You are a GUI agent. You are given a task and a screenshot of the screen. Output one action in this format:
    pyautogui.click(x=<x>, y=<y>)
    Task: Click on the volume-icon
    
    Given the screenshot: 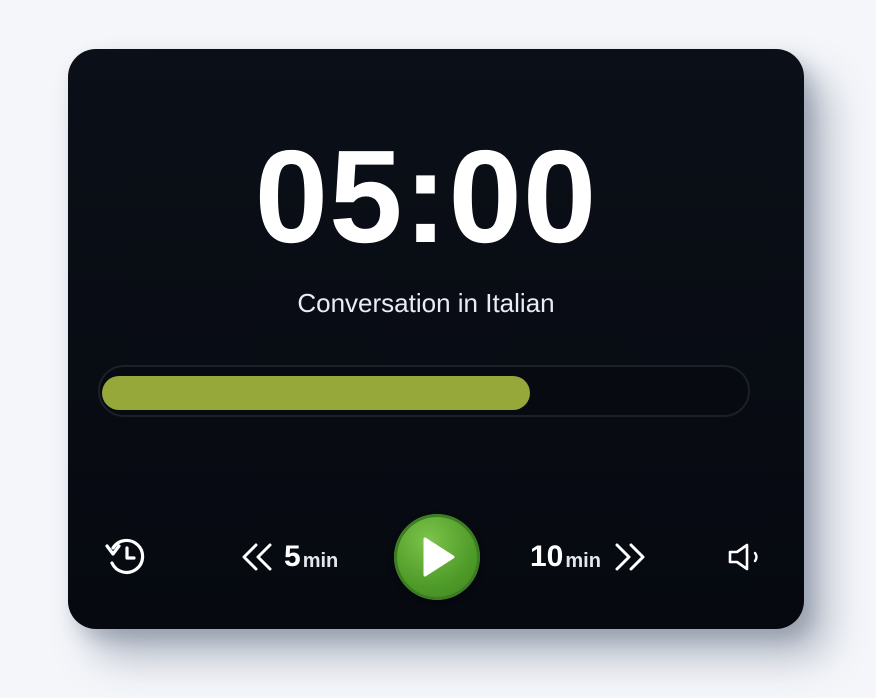 What is the action you would take?
    pyautogui.click(x=746, y=557)
    